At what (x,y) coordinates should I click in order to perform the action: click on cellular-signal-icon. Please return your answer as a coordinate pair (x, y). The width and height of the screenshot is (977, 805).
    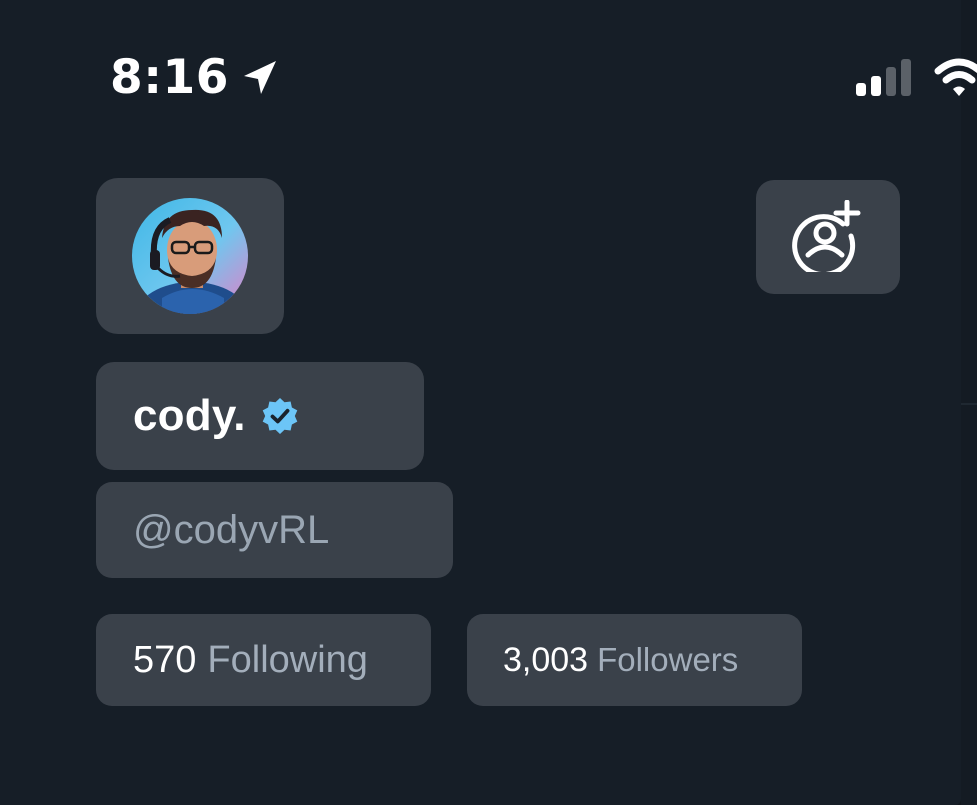
    Looking at the image, I should click on (883, 77).